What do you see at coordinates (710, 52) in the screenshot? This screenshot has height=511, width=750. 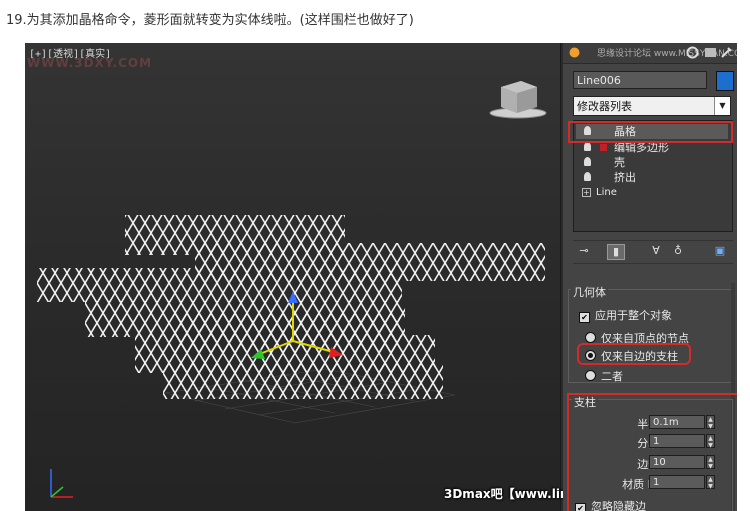 I see `motion-tab-icon` at bounding box center [710, 52].